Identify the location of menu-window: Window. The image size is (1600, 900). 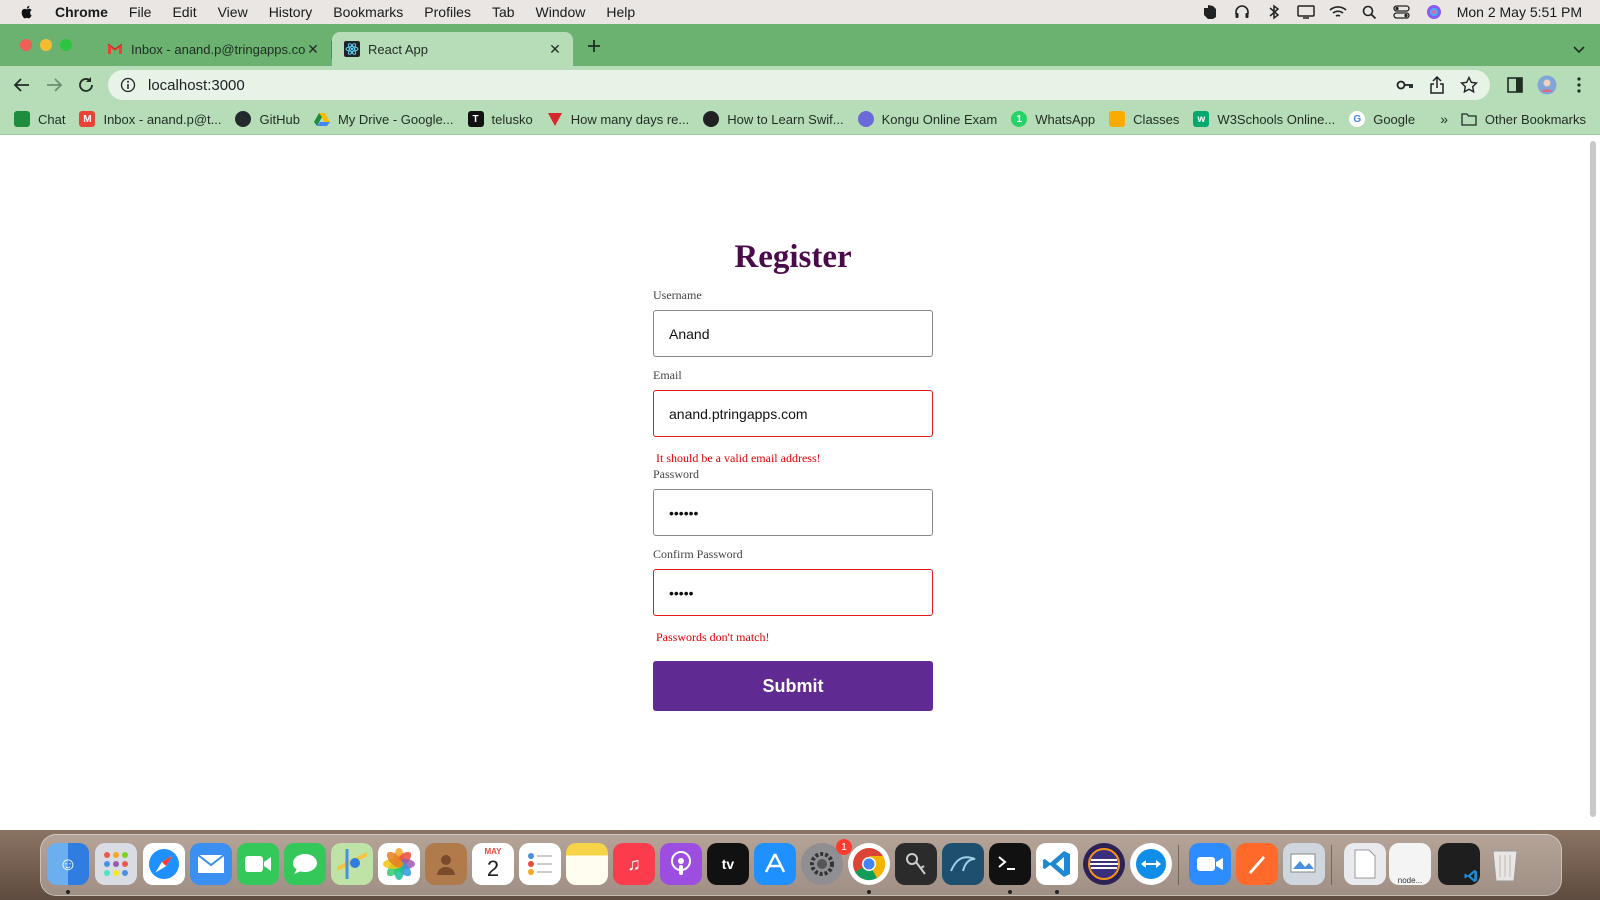
(561, 12).